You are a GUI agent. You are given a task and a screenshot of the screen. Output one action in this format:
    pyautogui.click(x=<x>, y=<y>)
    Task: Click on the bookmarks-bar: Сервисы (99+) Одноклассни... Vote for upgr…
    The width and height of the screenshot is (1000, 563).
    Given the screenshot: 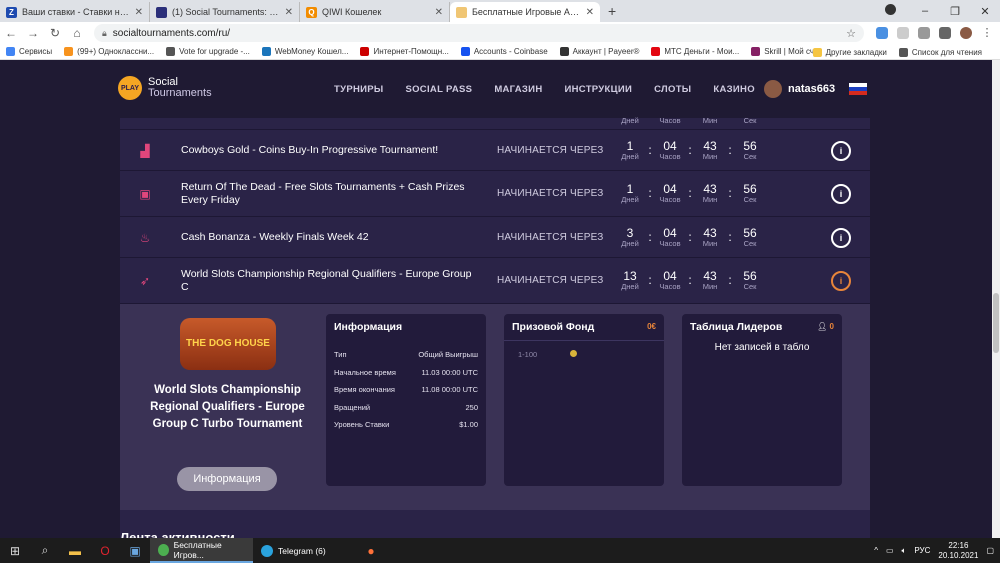 What is the action you would take?
    pyautogui.click(x=500, y=52)
    